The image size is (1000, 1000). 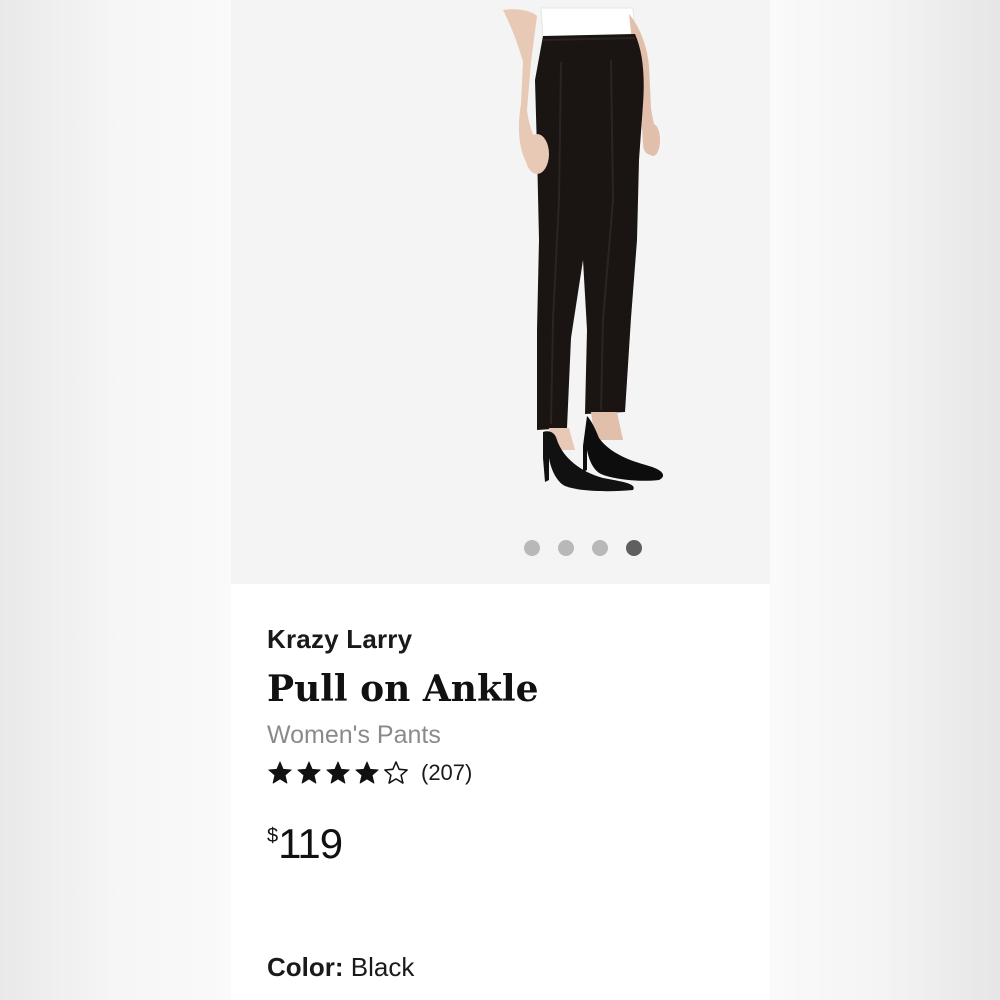 I want to click on star-rating, so click(x=338, y=773).